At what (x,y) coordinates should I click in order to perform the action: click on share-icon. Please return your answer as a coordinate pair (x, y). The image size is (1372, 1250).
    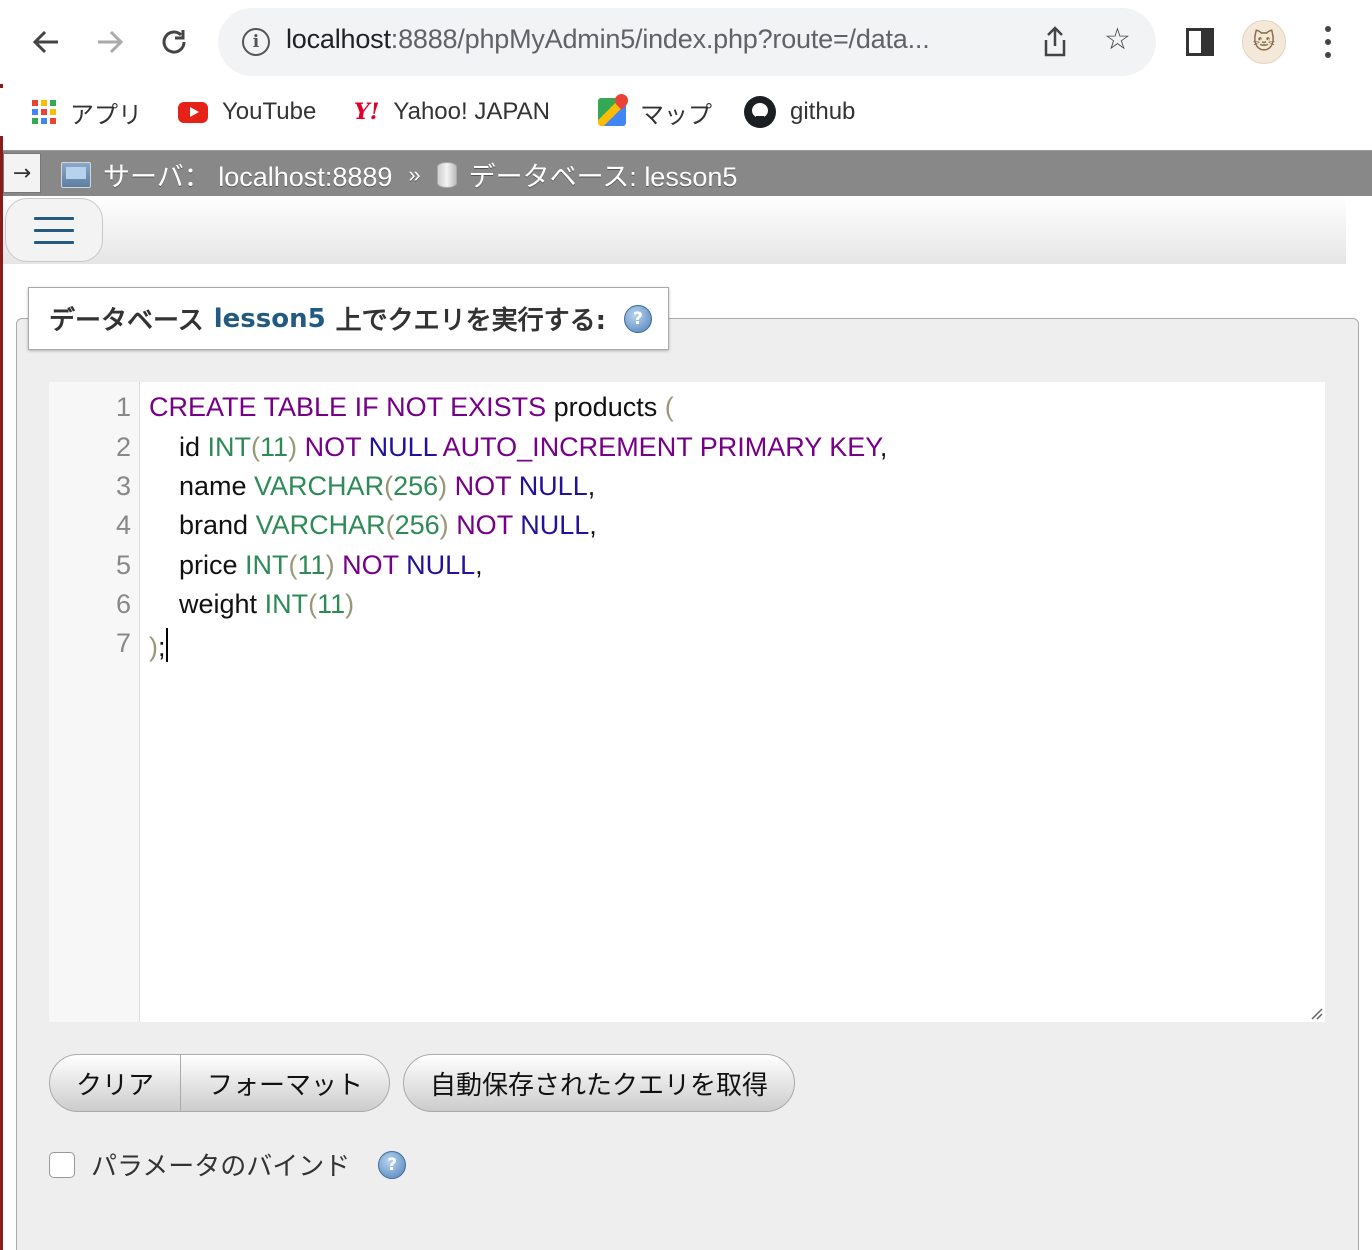
    Looking at the image, I should click on (1055, 44).